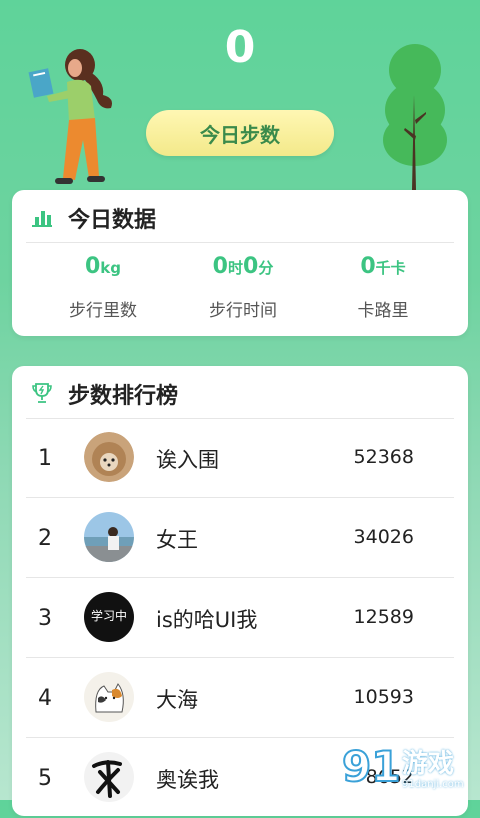 The width and height of the screenshot is (480, 818). I want to click on ranking-row: 3 学习中 is的哈UI我 12589, so click(240, 618).